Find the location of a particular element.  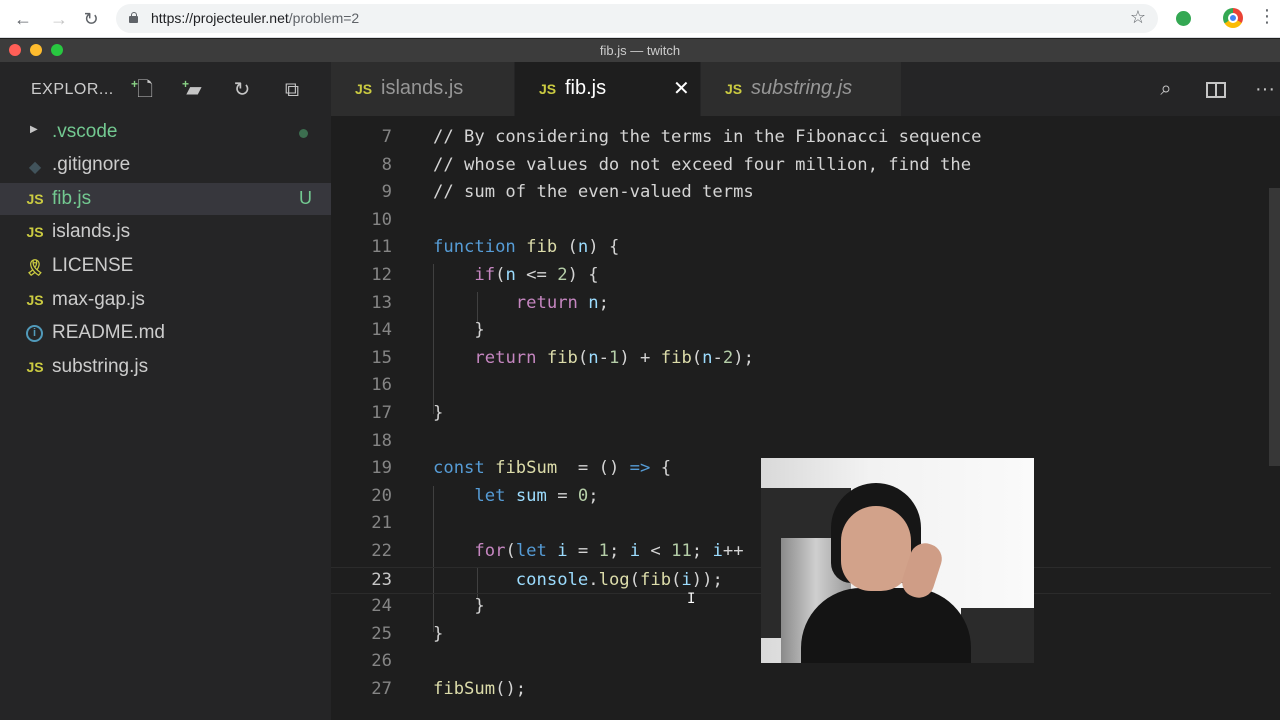

collapse-all-icon: ⧉ is located at coordinates (292, 90).